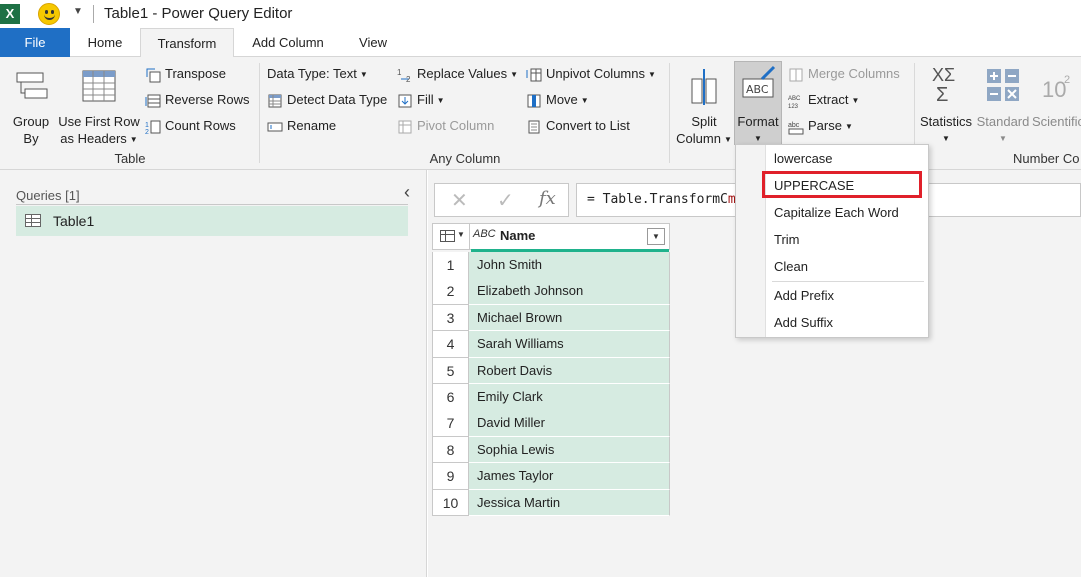  Describe the element at coordinates (450, 291) in the screenshot. I see `row-number: 2` at that location.